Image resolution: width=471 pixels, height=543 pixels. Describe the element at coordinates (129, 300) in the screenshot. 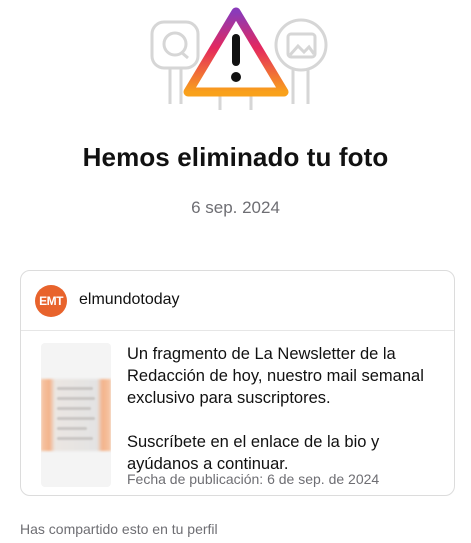

I see `post-username: elmundotoday` at that location.